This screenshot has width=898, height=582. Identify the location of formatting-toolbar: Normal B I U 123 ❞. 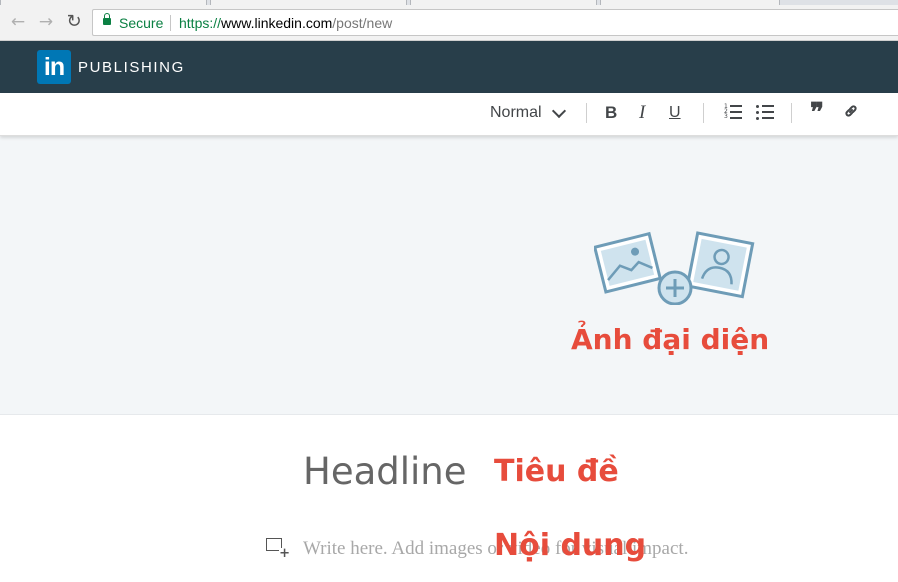
(449, 114).